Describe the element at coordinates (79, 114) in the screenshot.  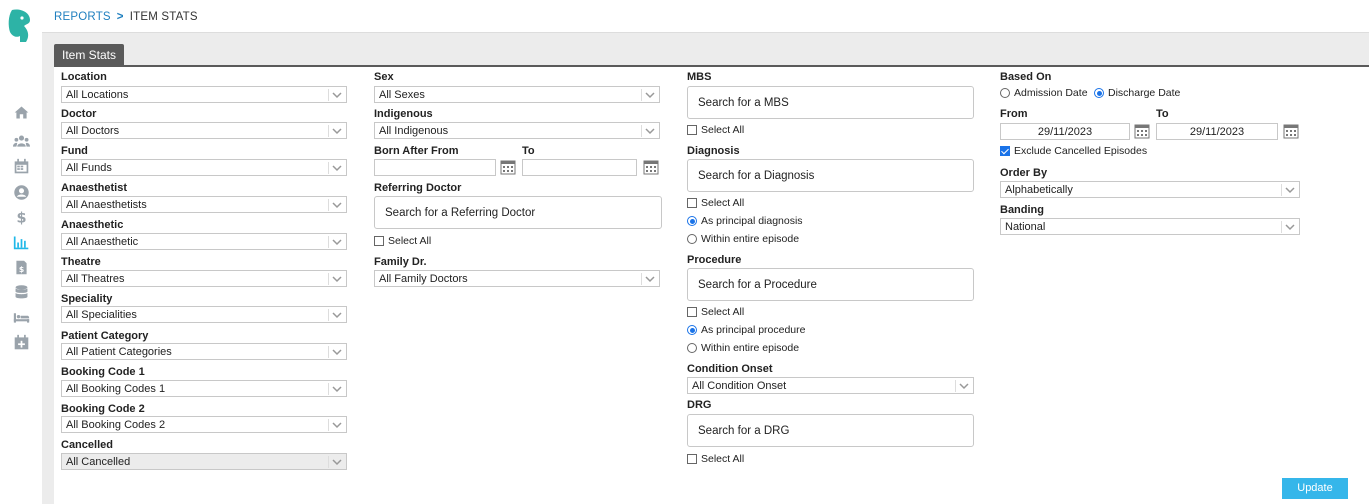
I see `doctor-label: Doctor` at that location.